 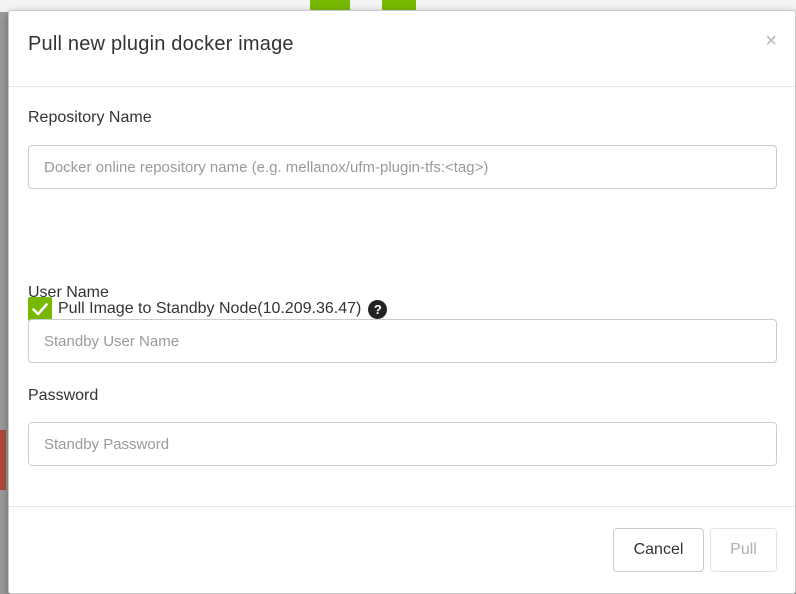 What do you see at coordinates (658, 550) in the screenshot?
I see `cancel-button: Cancel` at bounding box center [658, 550].